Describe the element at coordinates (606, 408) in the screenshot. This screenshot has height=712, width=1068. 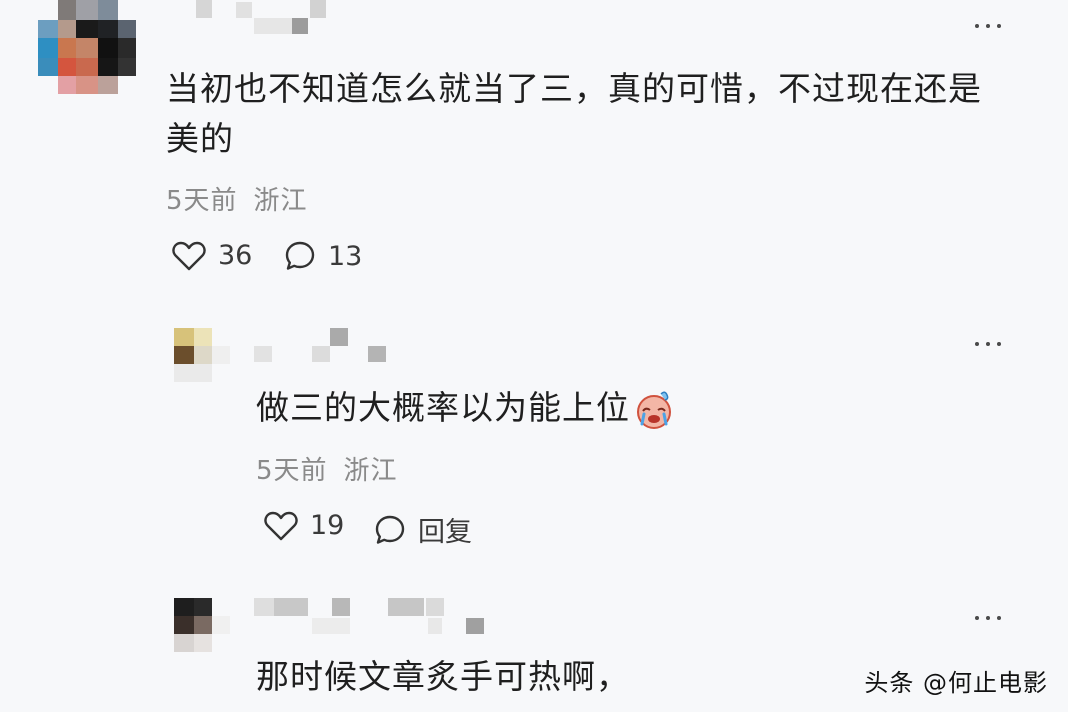
I see `comment-text: 做三的大概率以为能上位` at that location.